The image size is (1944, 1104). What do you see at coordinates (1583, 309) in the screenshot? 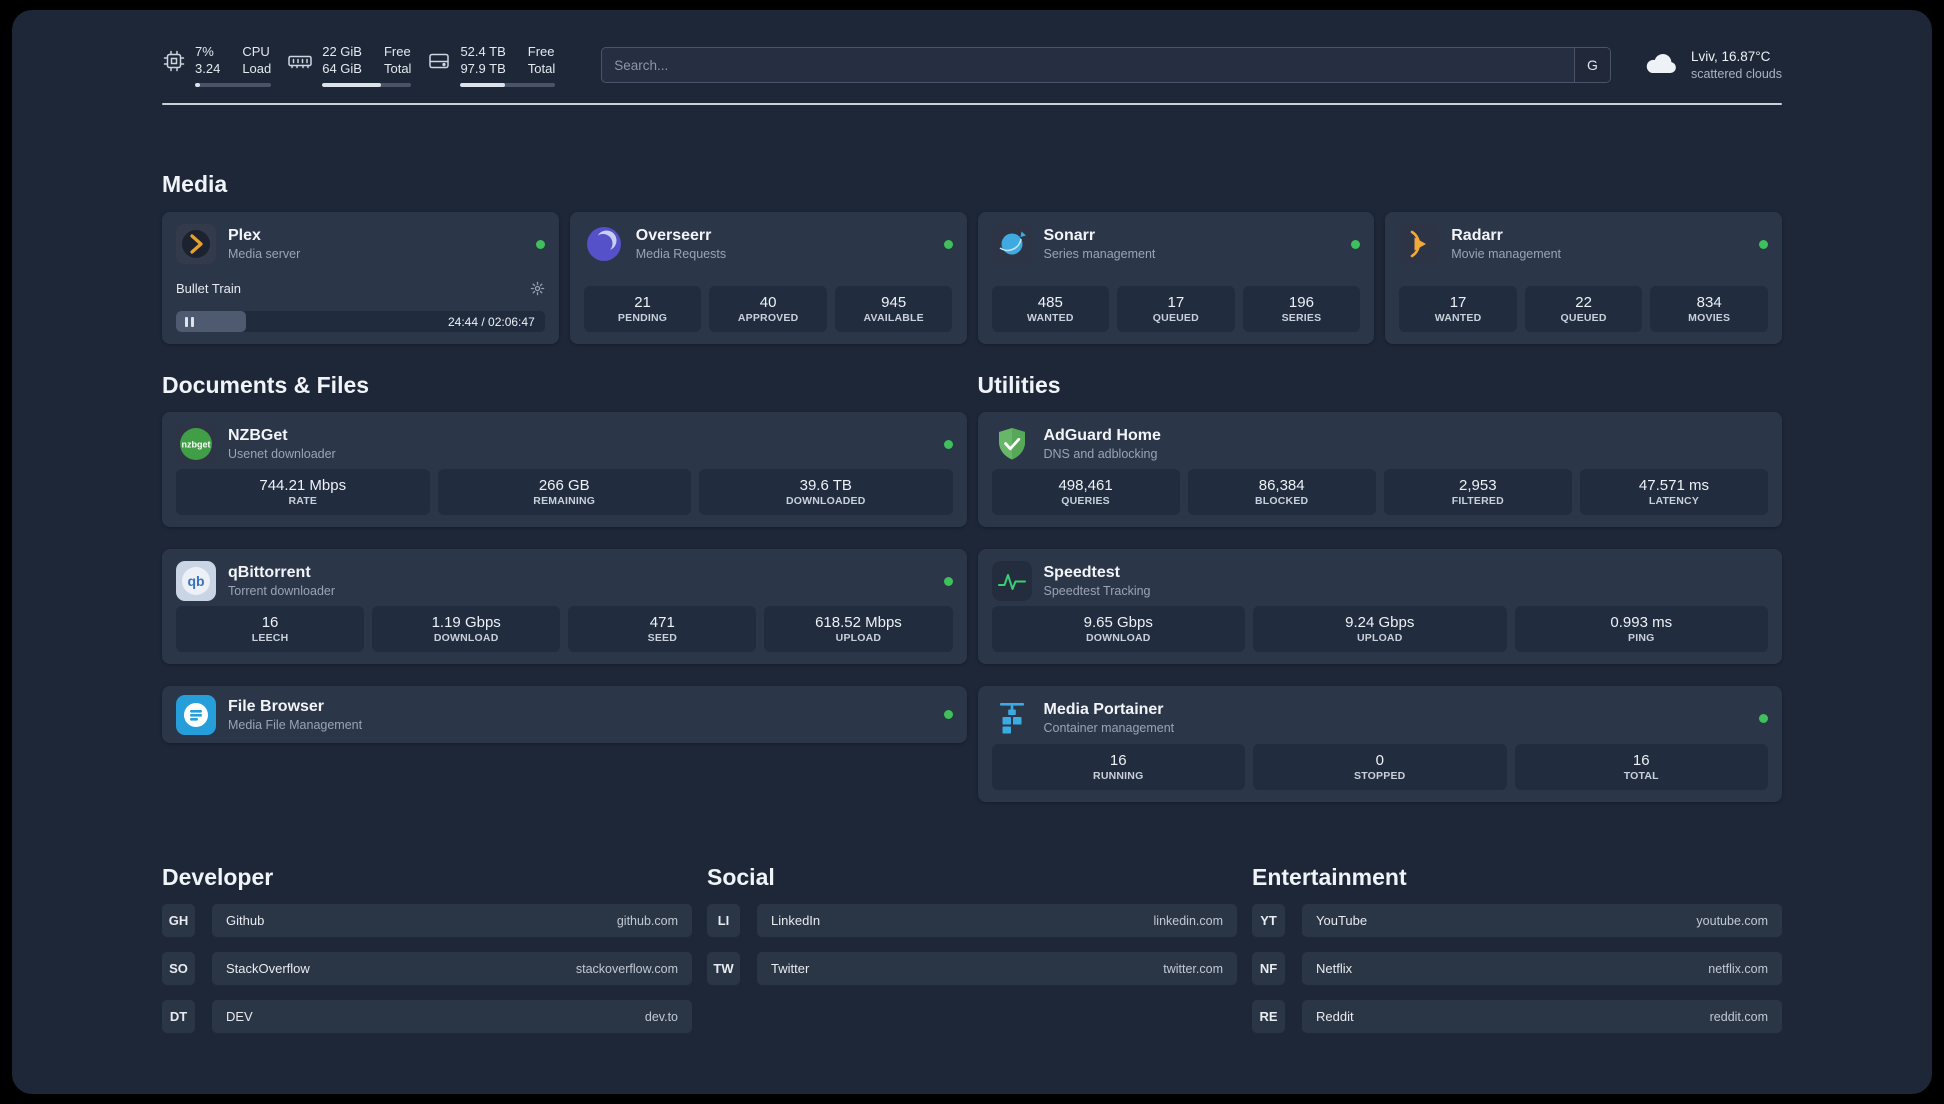
I see `stat-box: 22 QUEUED` at bounding box center [1583, 309].